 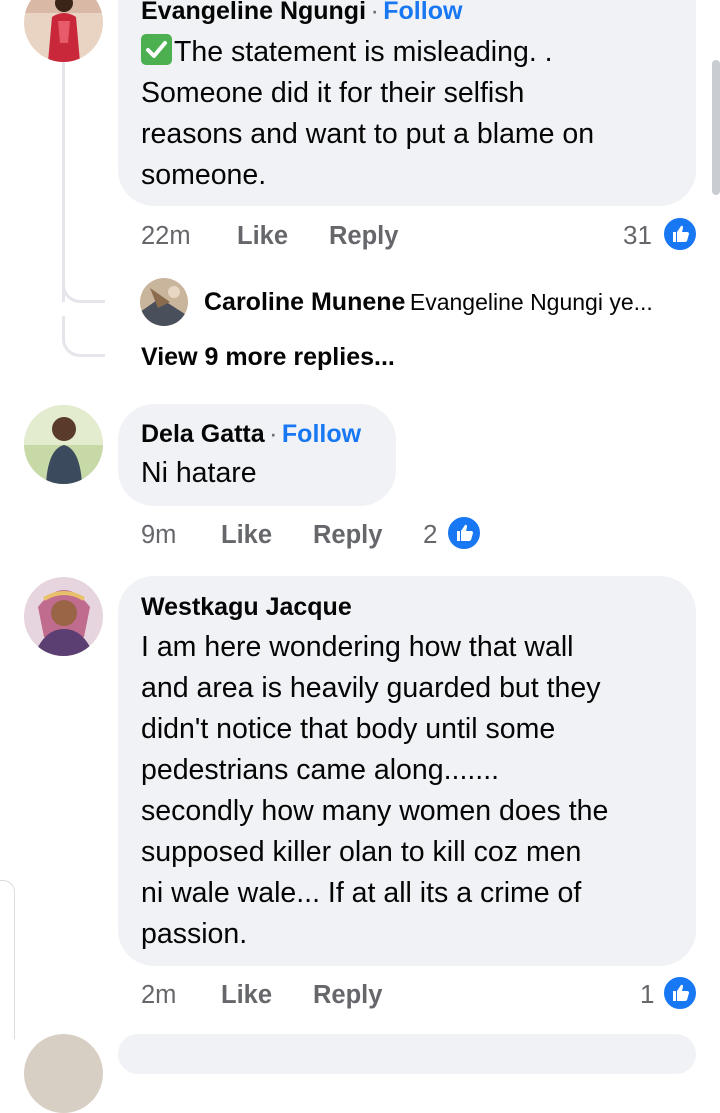 I want to click on author-name: Westkagu Jacque, so click(x=246, y=607).